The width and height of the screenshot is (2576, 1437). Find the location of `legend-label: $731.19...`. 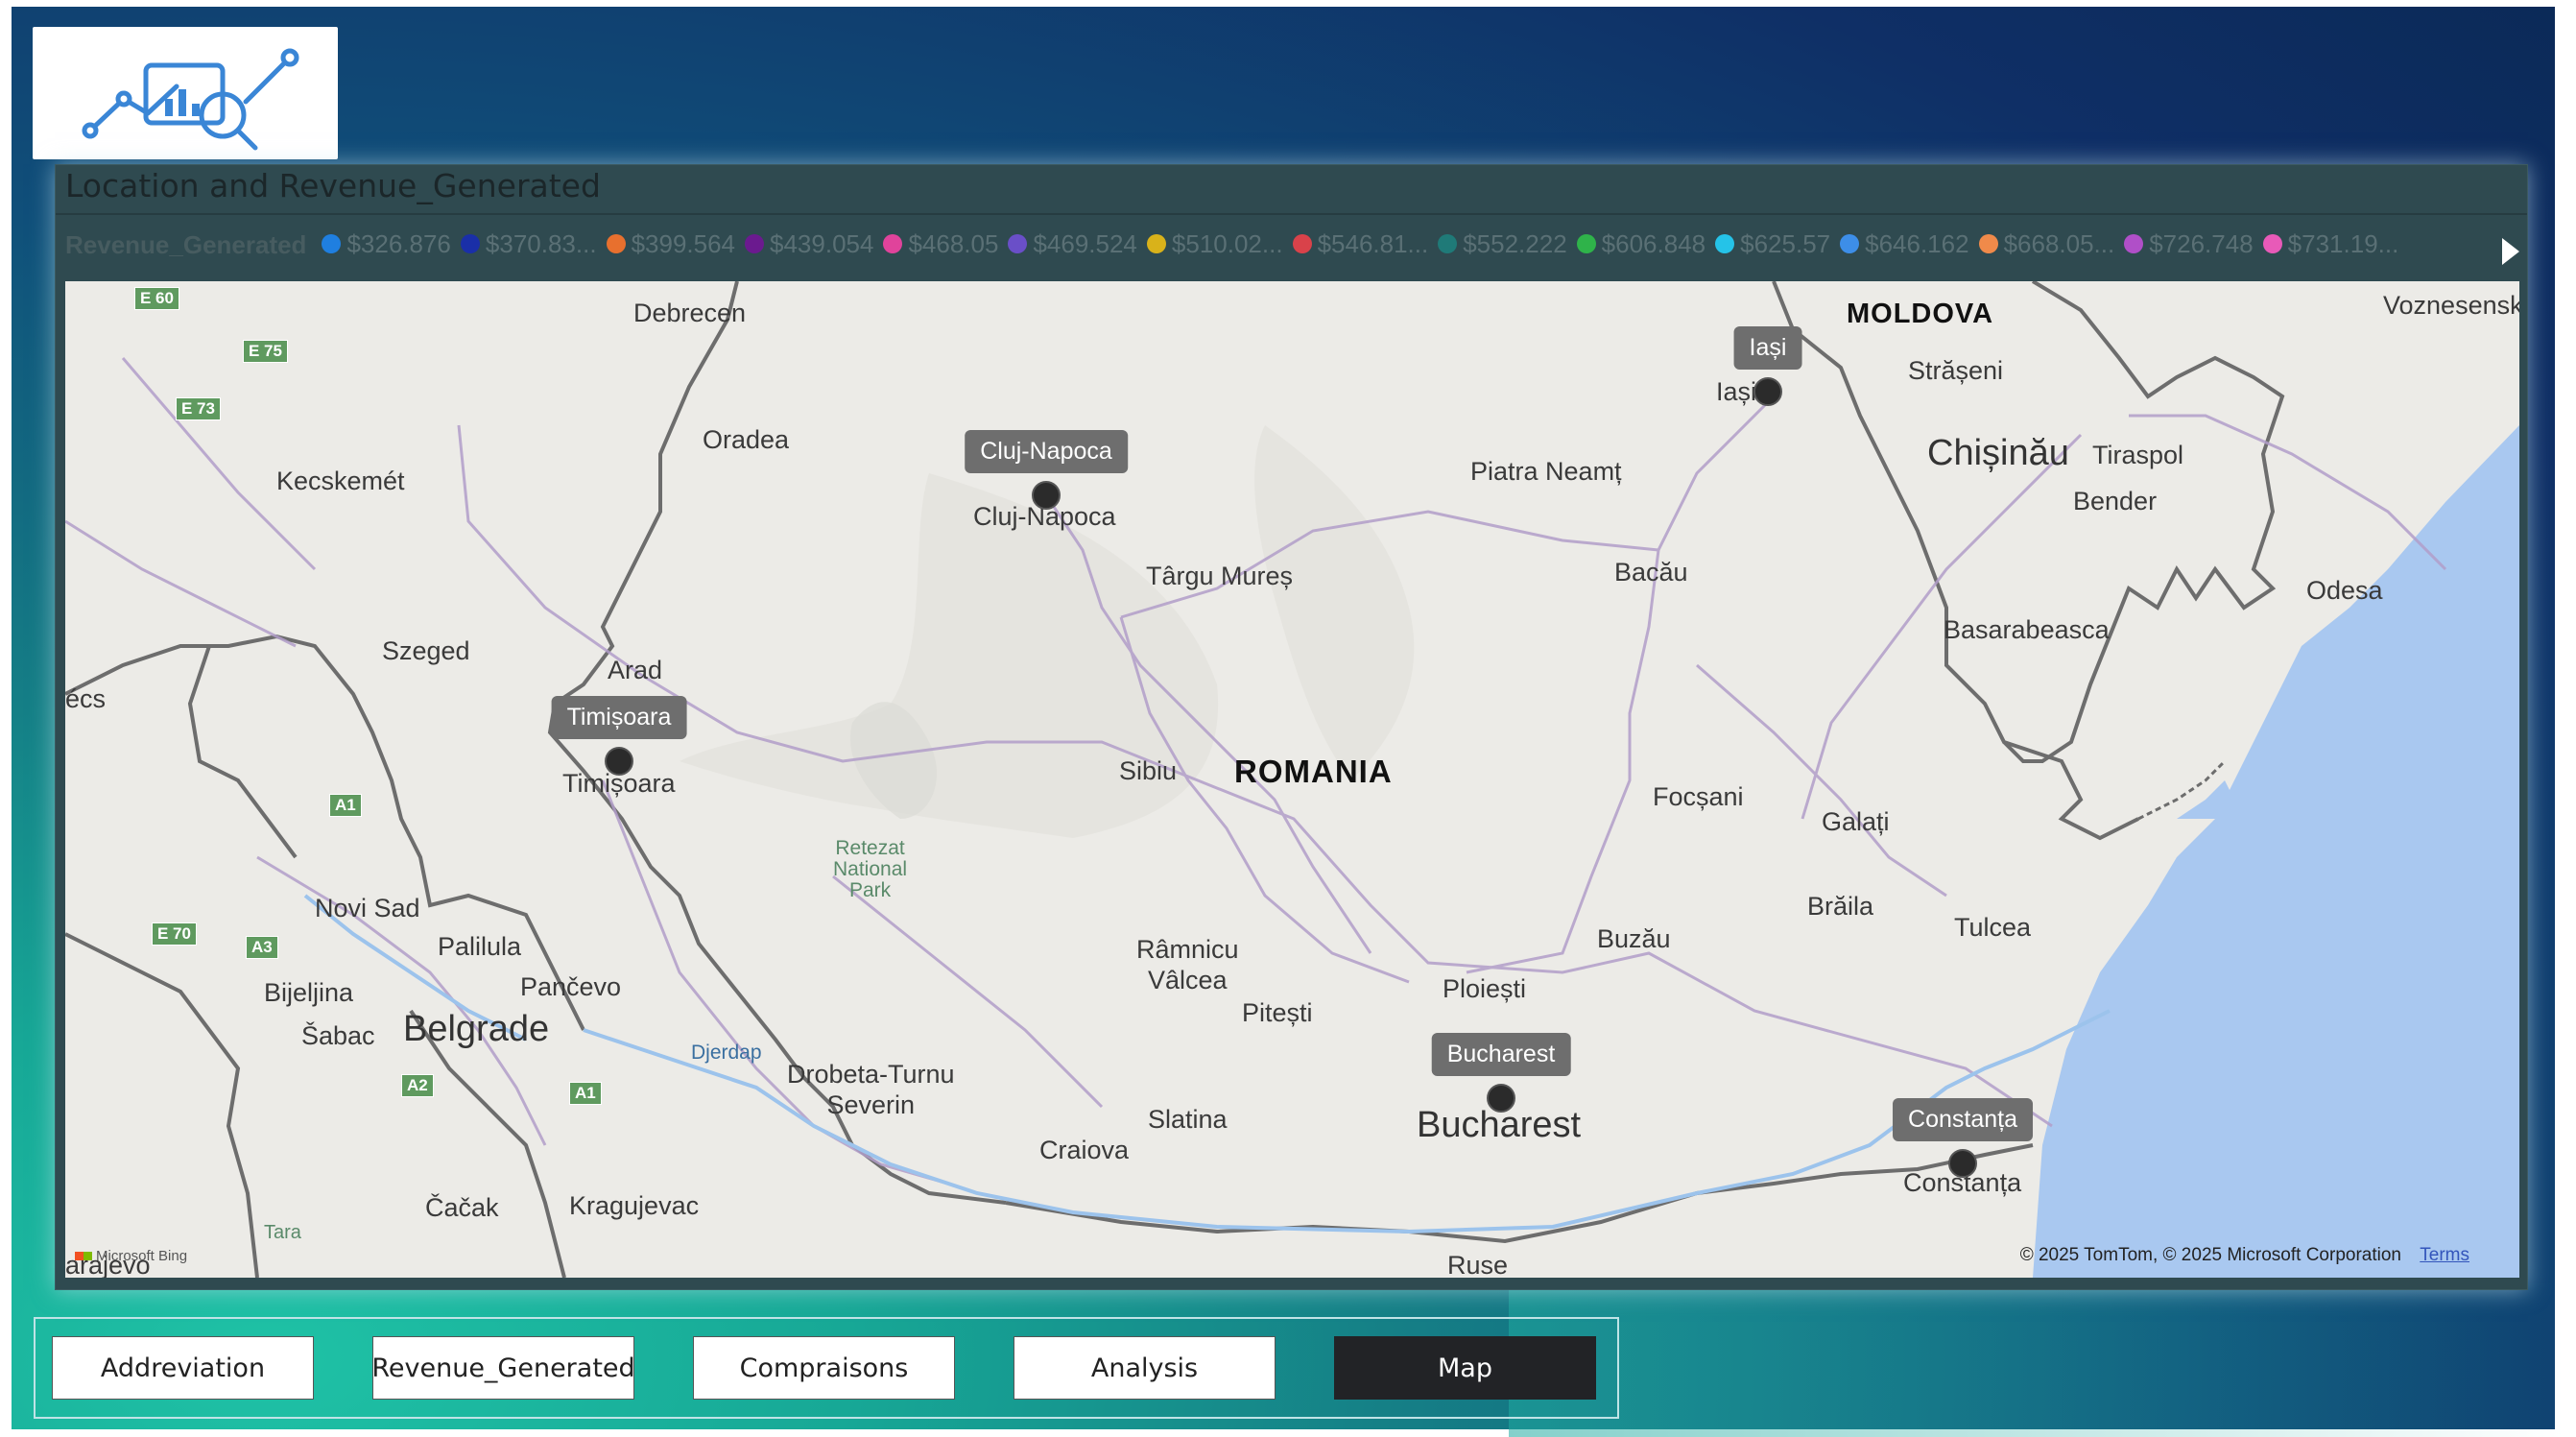

legend-label: $731.19... is located at coordinates (2343, 243).